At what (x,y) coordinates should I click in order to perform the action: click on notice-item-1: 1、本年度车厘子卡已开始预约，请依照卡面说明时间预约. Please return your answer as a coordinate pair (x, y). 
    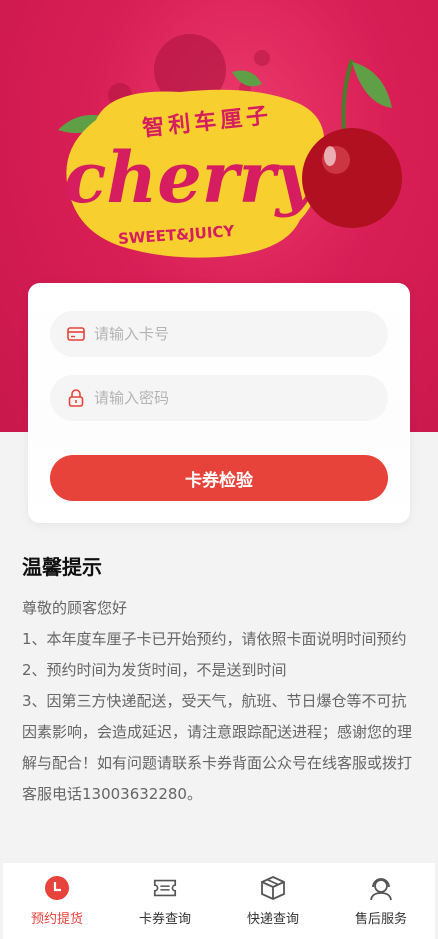
    Looking at the image, I should click on (214, 639).